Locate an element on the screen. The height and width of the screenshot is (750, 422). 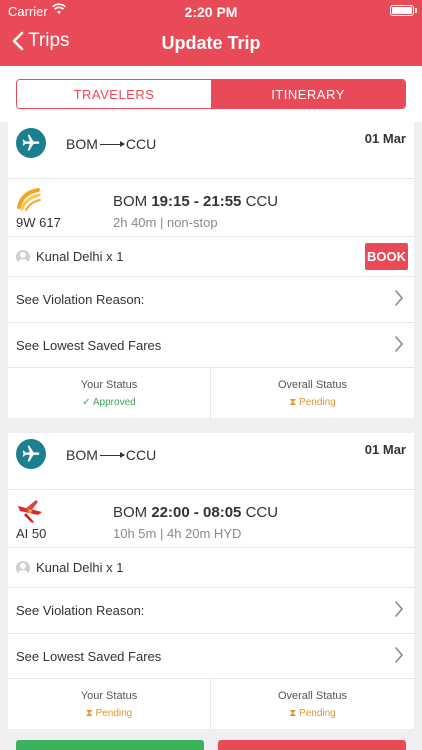
tab-travelers: TRAVELERS is located at coordinates (114, 94).